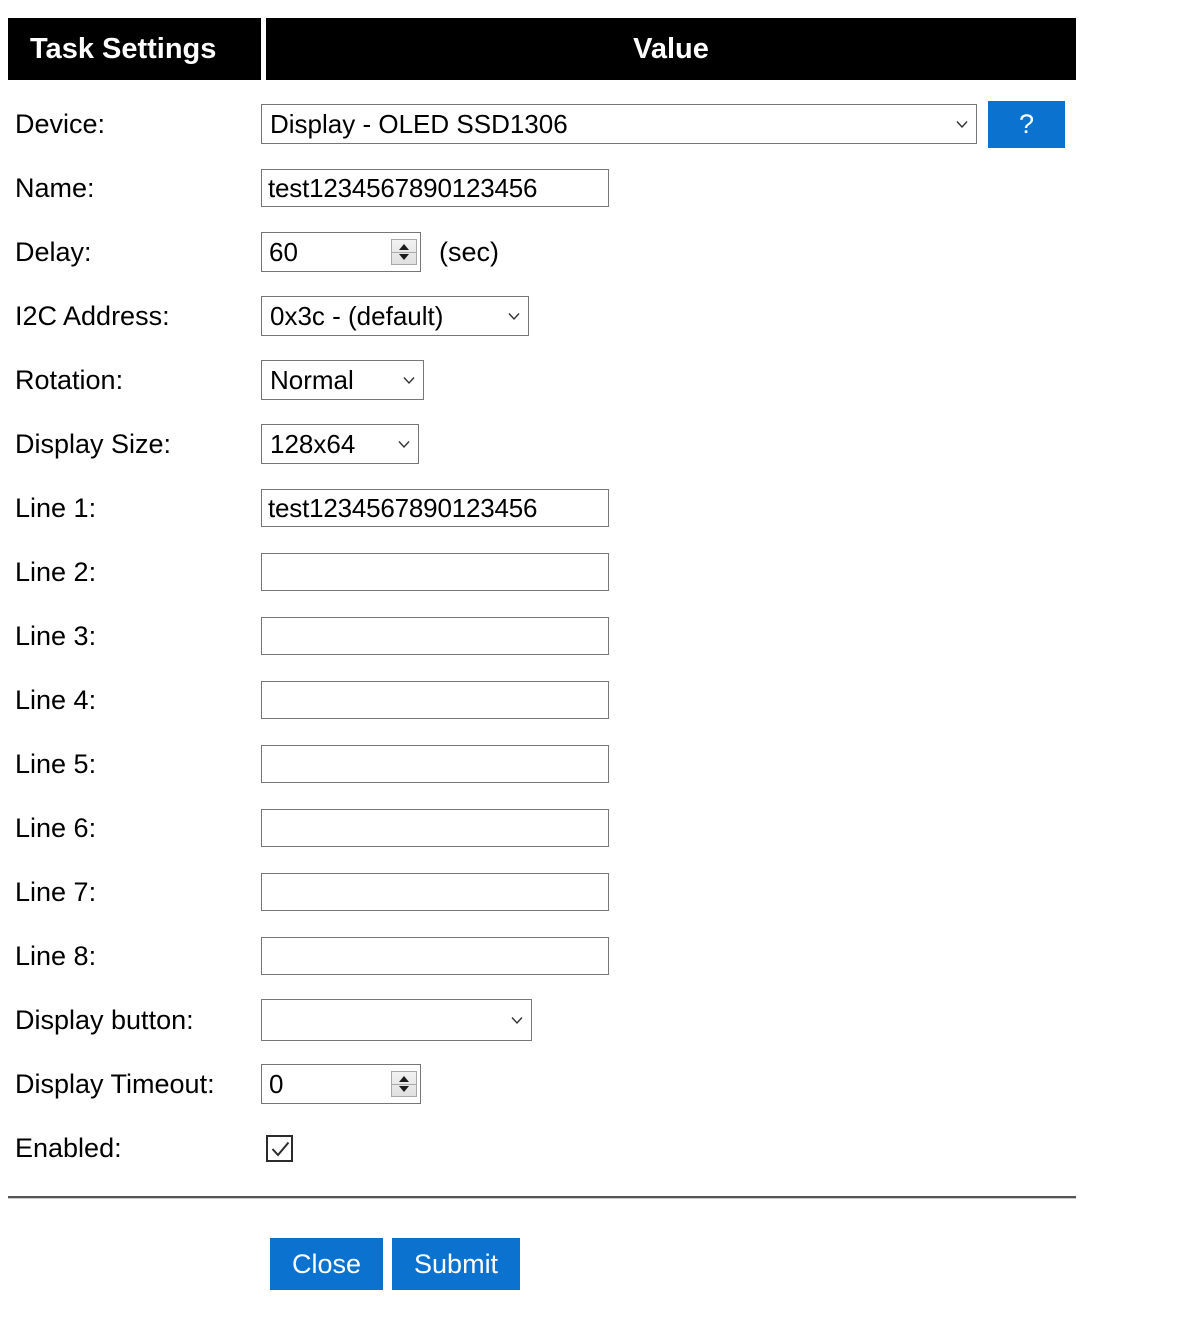 This screenshot has height=1330, width=1184. Describe the element at coordinates (69, 379) in the screenshot. I see `label-rotation: Rotation:` at that location.